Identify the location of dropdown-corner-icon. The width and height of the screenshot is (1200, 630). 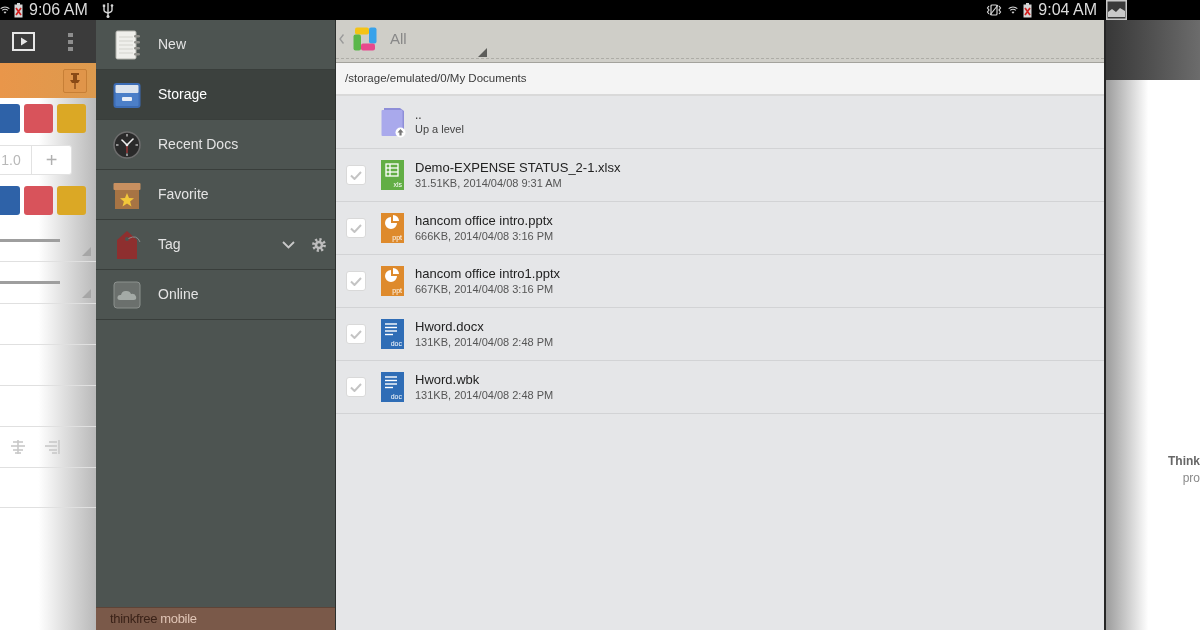
(482, 52).